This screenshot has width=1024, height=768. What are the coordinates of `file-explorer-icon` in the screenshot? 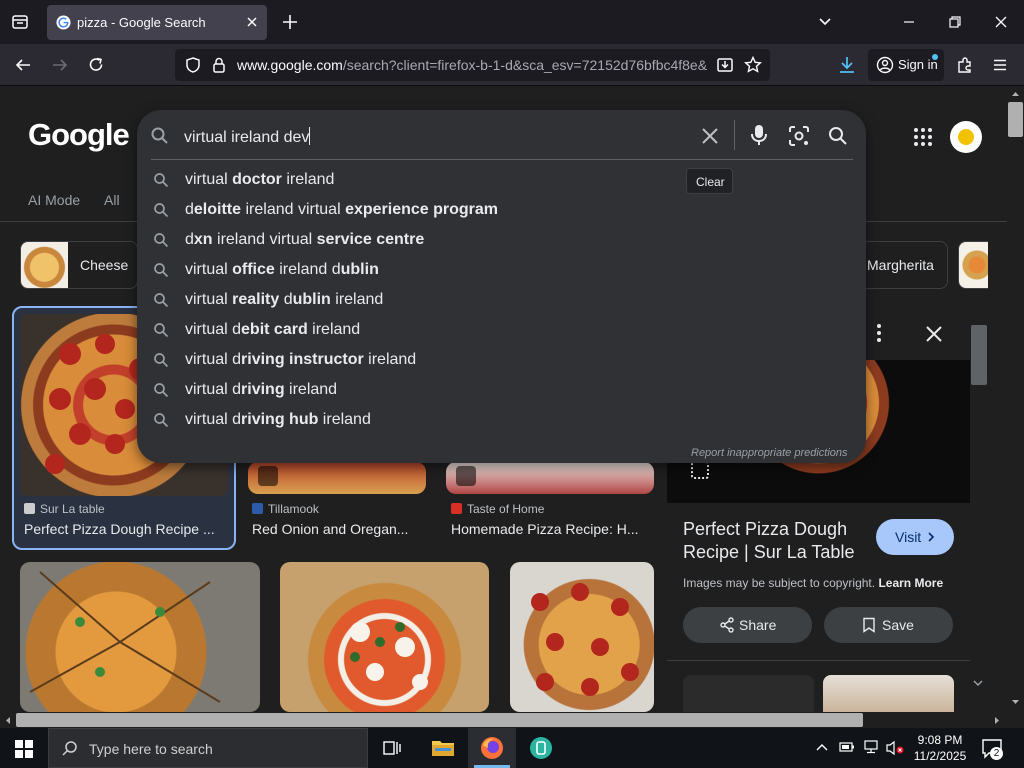 It's located at (443, 748).